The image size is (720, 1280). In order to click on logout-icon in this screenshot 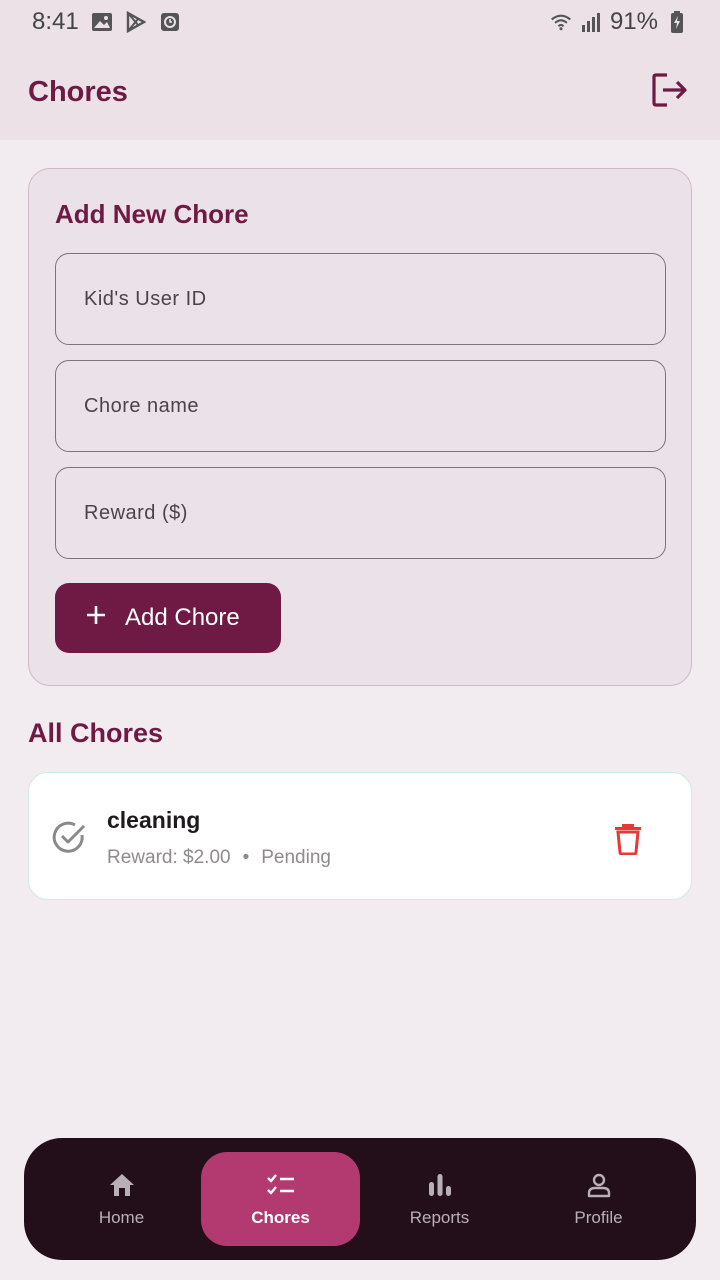, I will do `click(670, 92)`.